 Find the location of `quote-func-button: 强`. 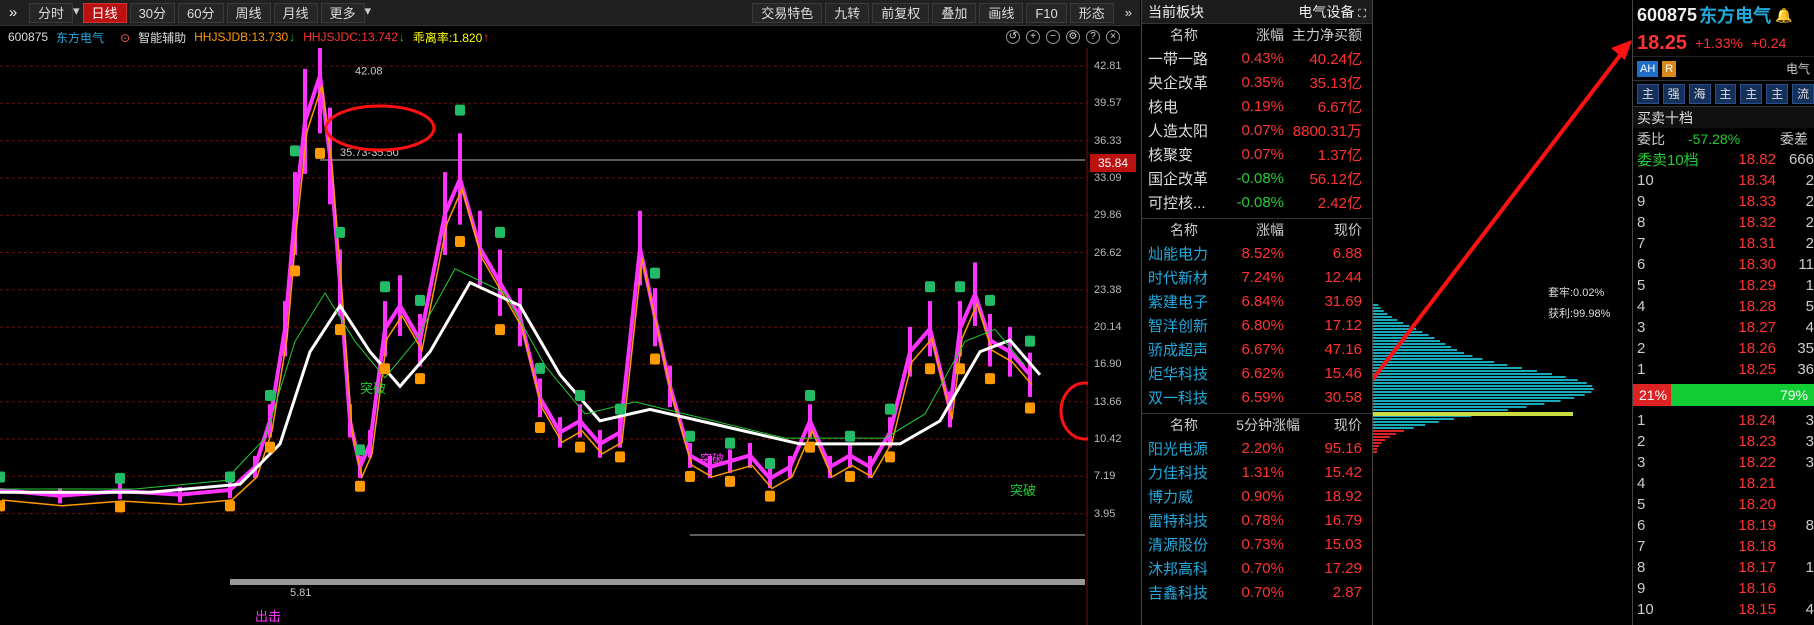

quote-func-button: 强 is located at coordinates (1673, 93).